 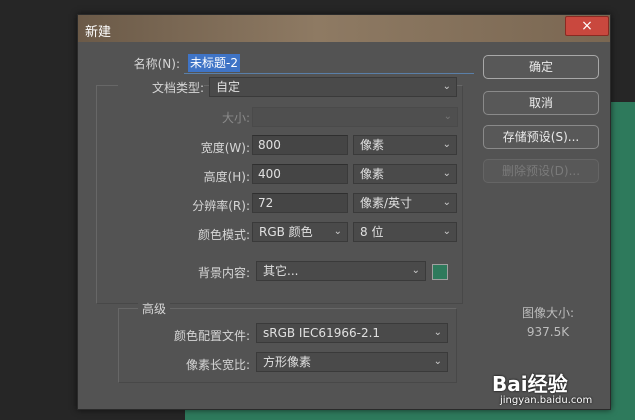 I want to click on close-button: ×, so click(x=587, y=26).